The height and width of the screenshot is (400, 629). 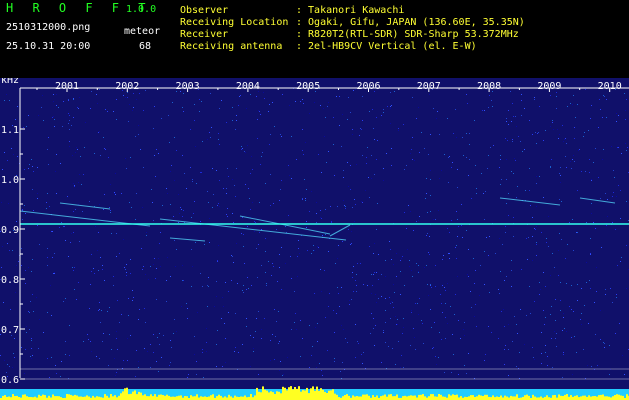 I want to click on info-value-antenna: : 2el-HB9CV Vertical (el. E-W), so click(x=386, y=46).